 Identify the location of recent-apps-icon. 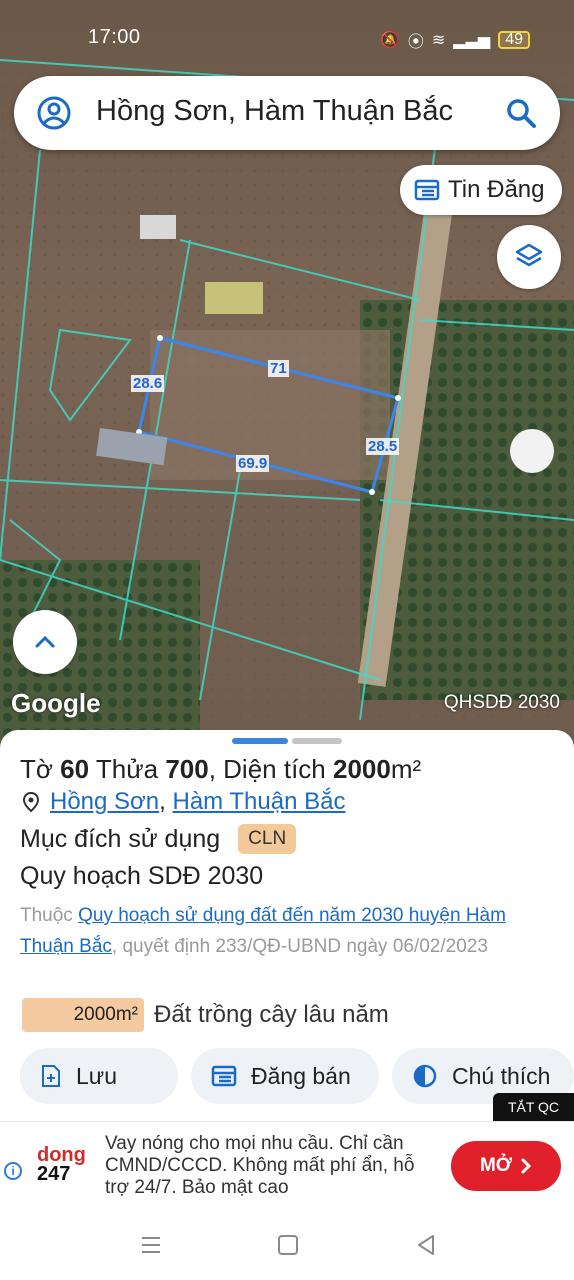
(151, 1245).